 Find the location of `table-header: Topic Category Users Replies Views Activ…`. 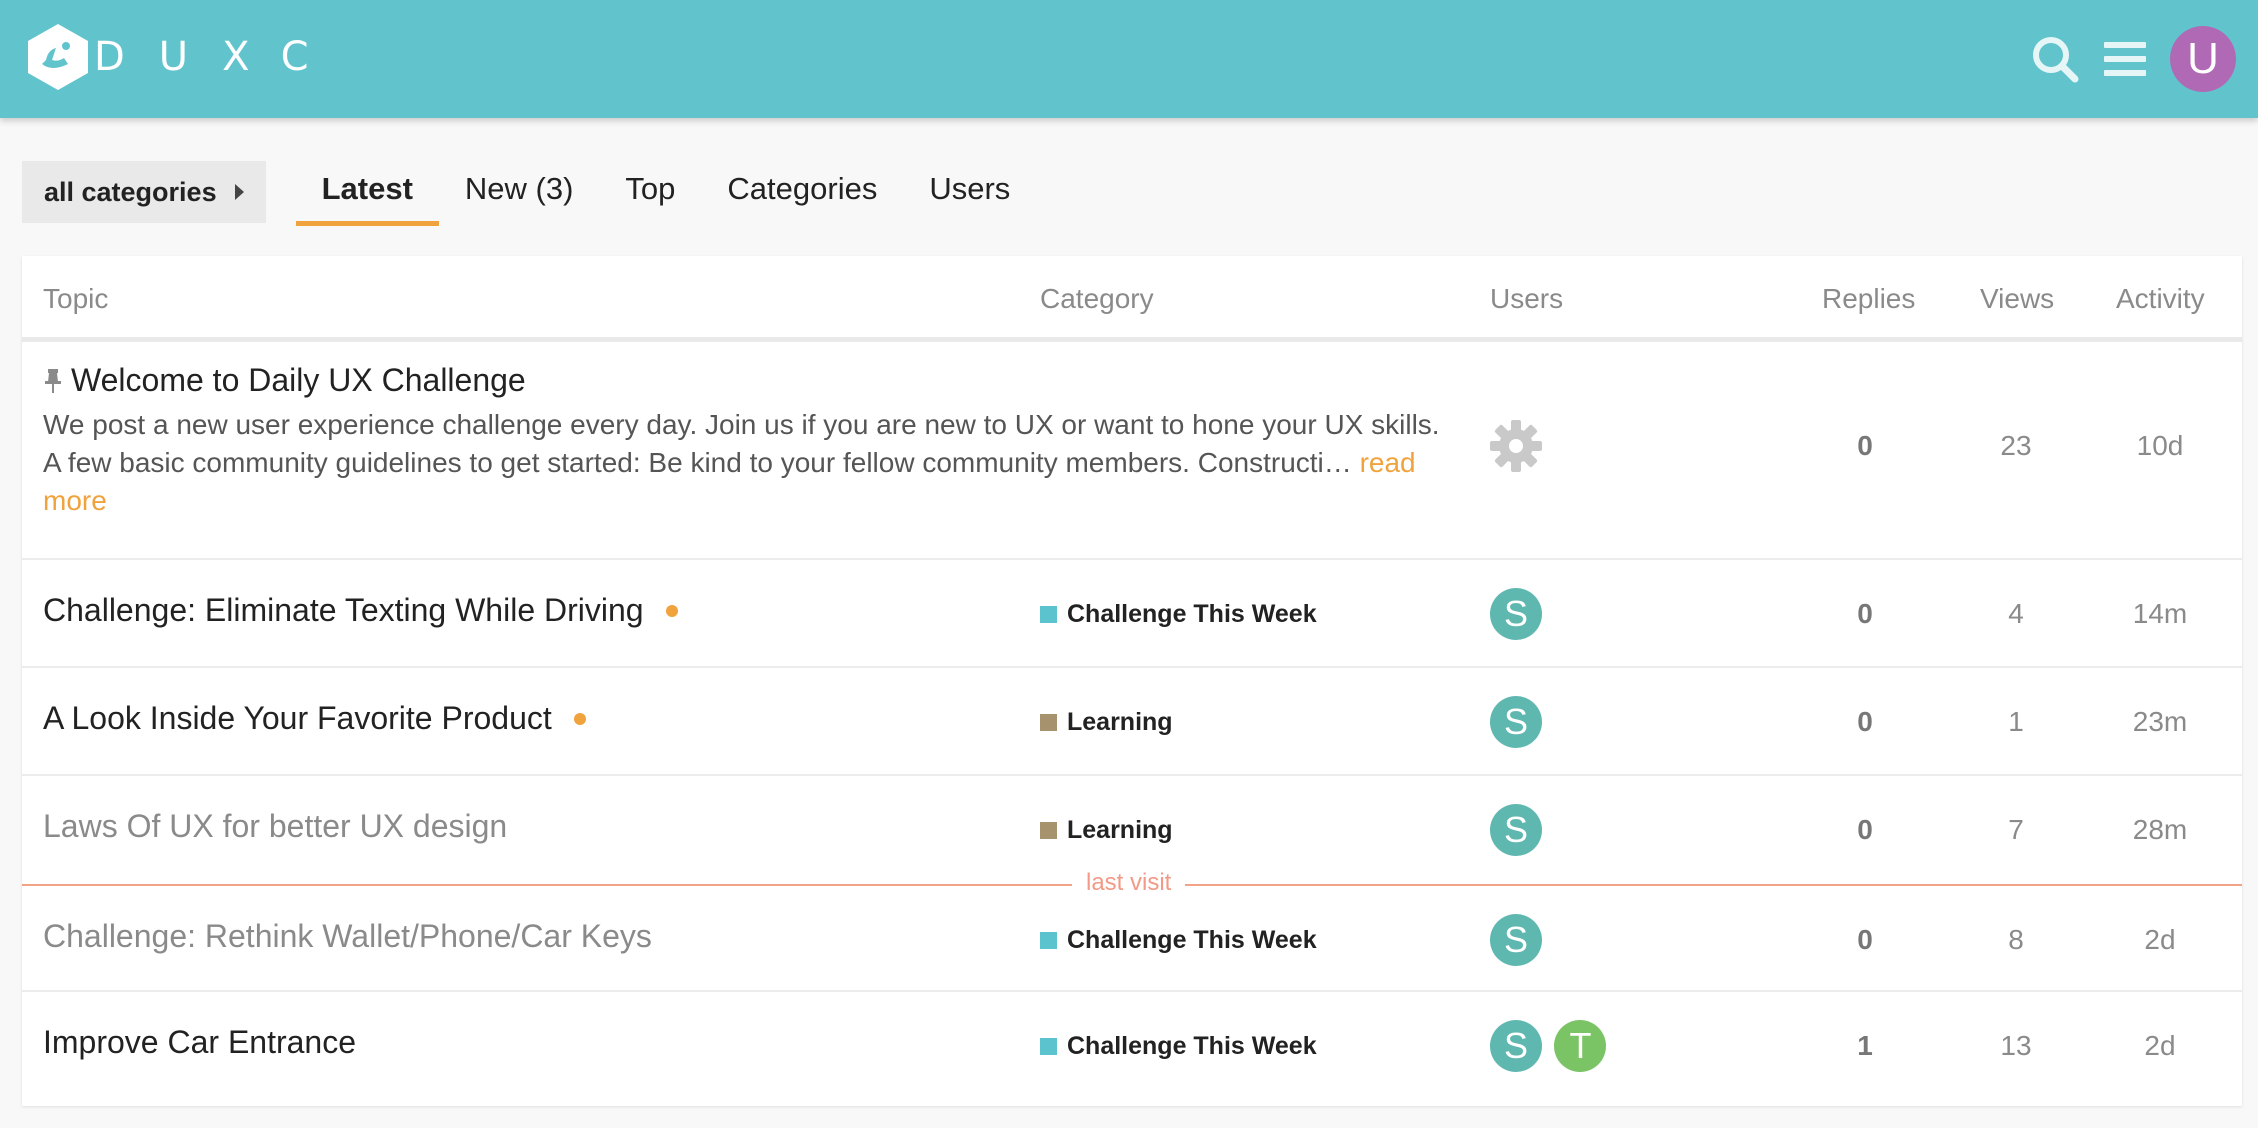

table-header: Topic Category Users Replies Views Activ… is located at coordinates (1132, 299).